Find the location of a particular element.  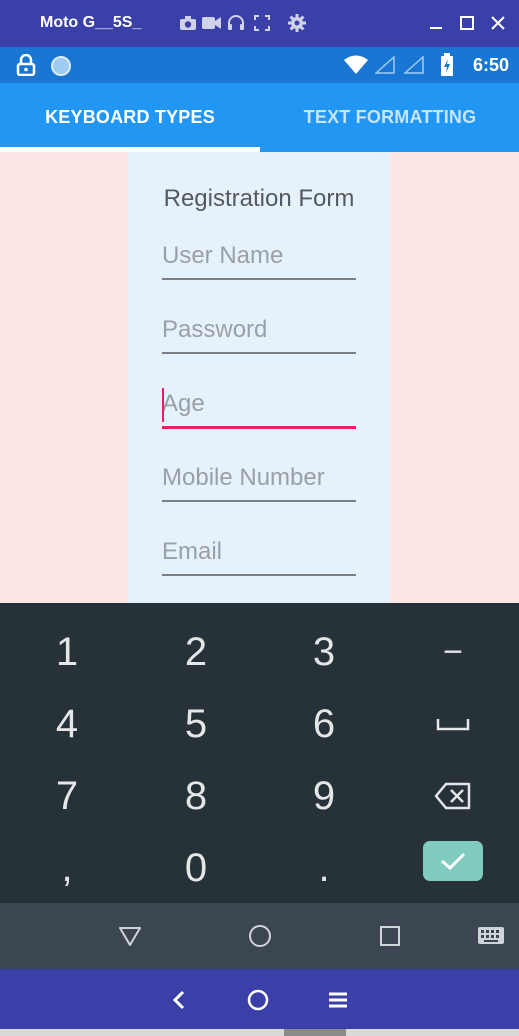

key-8: 8 is located at coordinates (196, 796).